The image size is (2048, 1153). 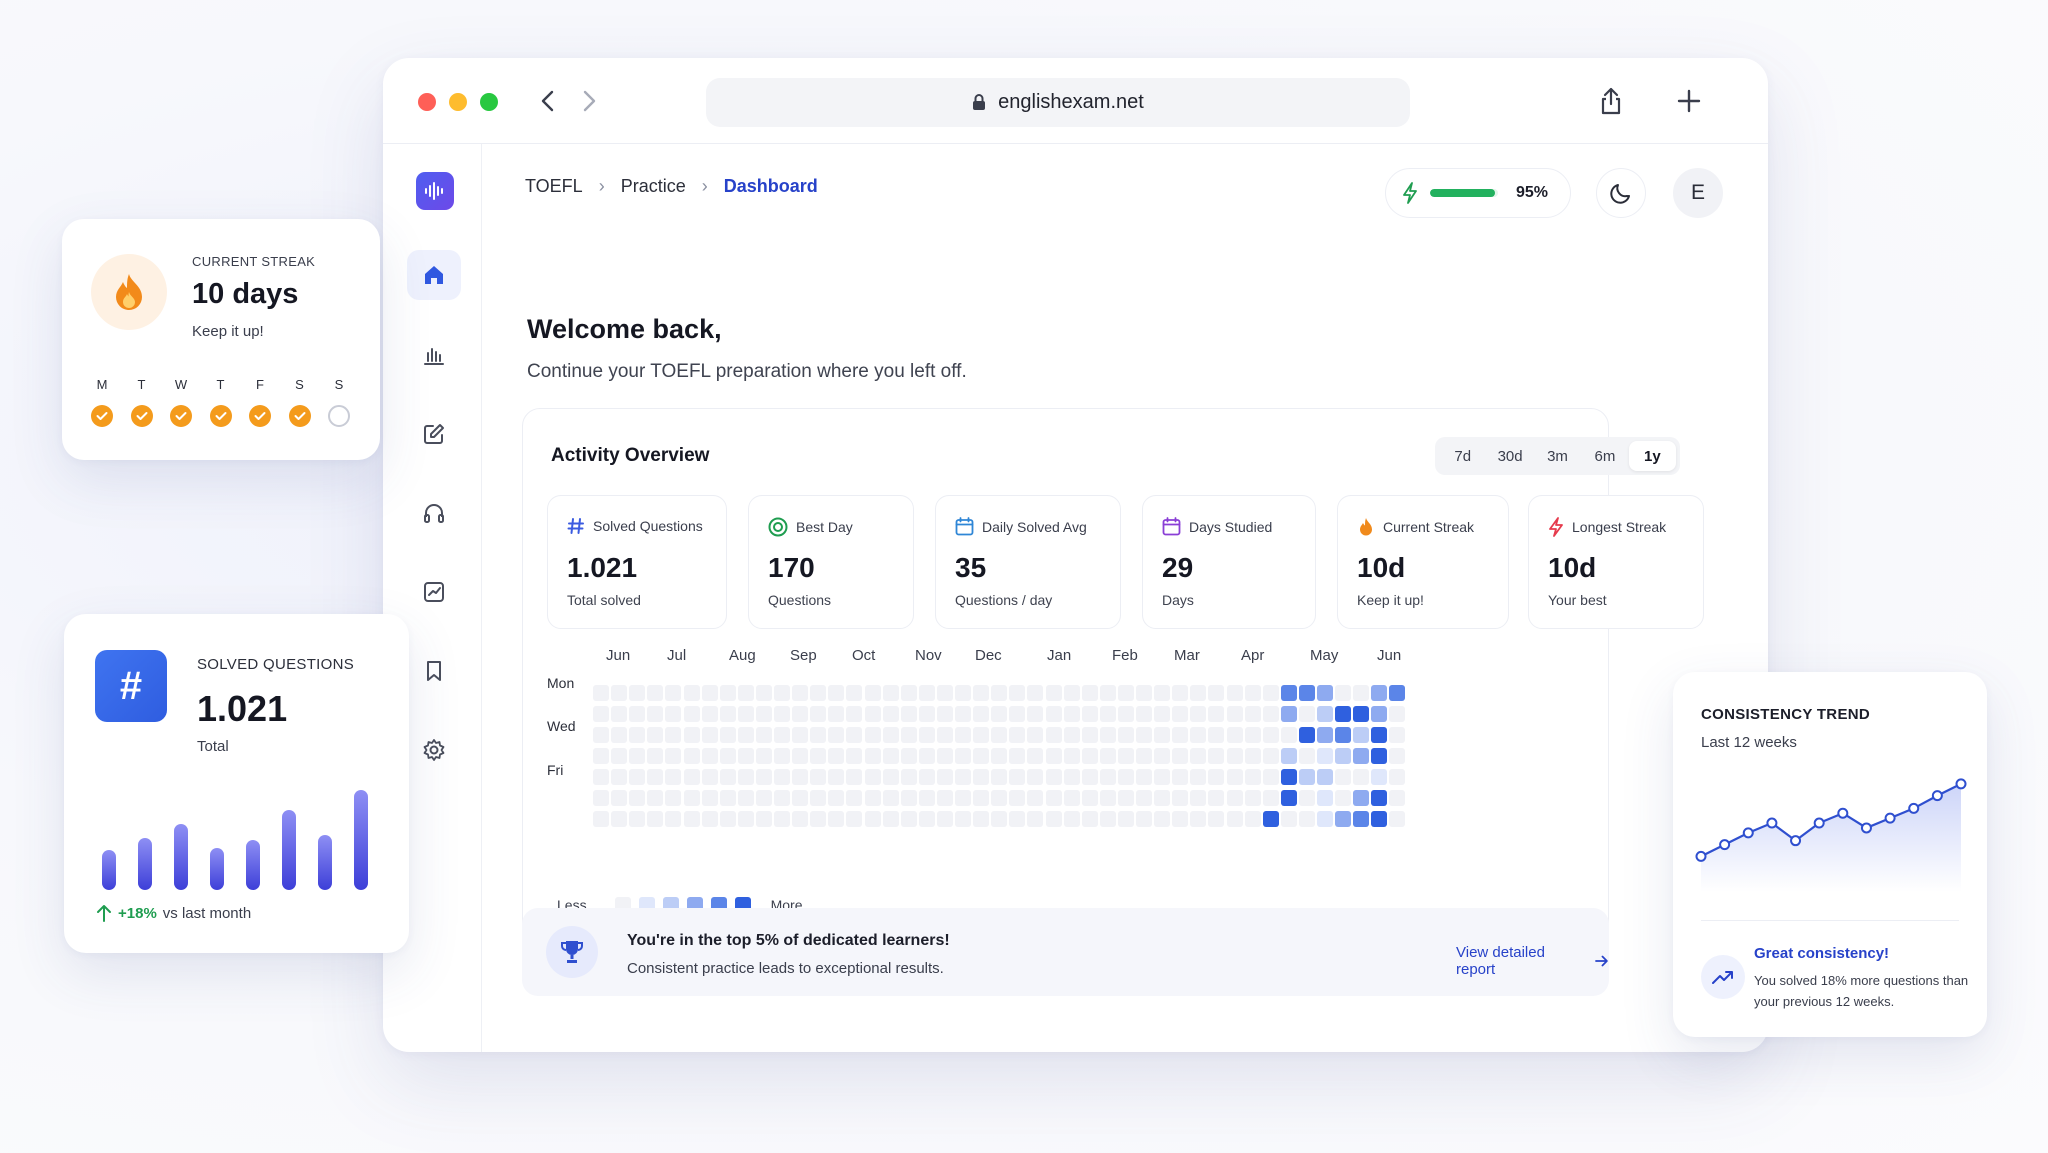 What do you see at coordinates (1604, 456) in the screenshot?
I see `range-6m-button: 6m` at bounding box center [1604, 456].